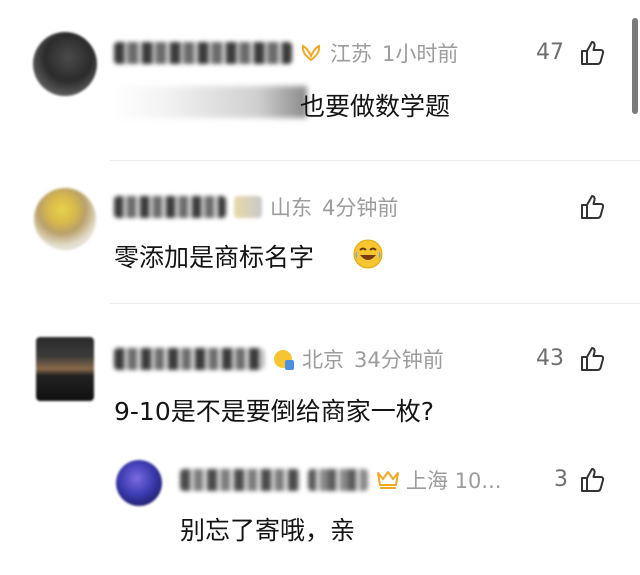 The image size is (640, 575). Describe the element at coordinates (248, 207) in the screenshot. I see `user-badge-icon` at that location.